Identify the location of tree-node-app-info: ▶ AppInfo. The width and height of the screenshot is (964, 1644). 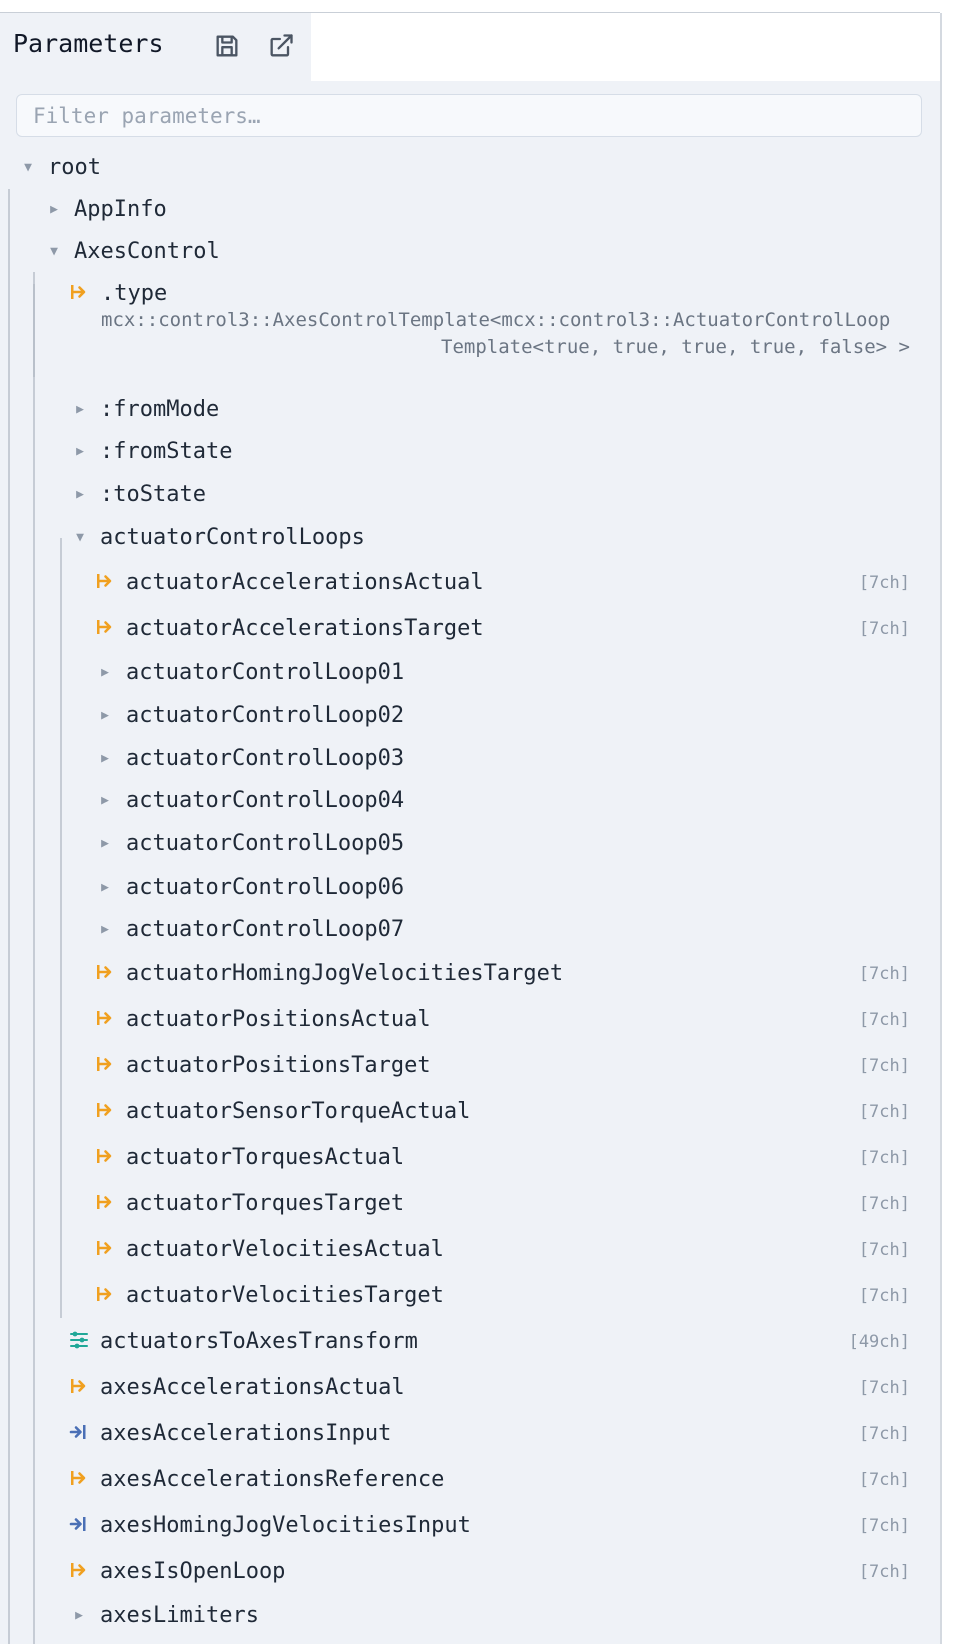
(470, 210).